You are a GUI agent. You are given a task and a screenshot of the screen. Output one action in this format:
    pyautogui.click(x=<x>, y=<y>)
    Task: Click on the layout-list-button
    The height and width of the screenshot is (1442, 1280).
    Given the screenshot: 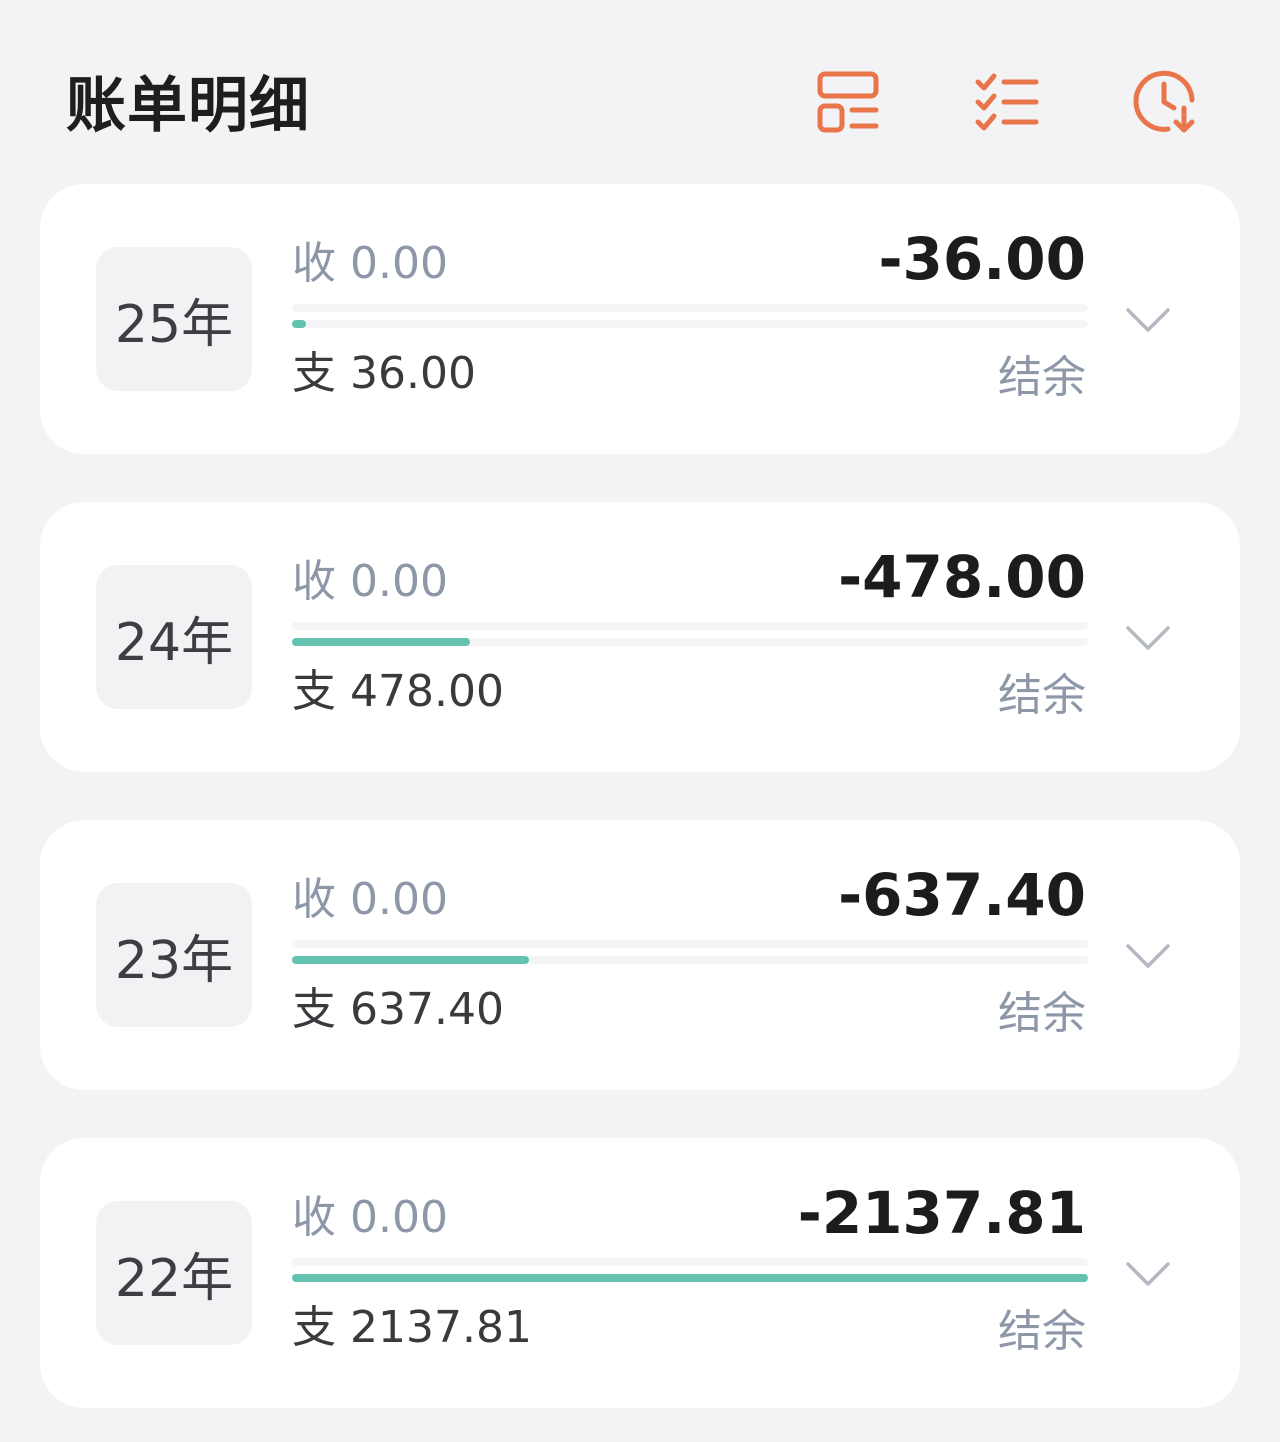 What is the action you would take?
    pyautogui.click(x=848, y=102)
    